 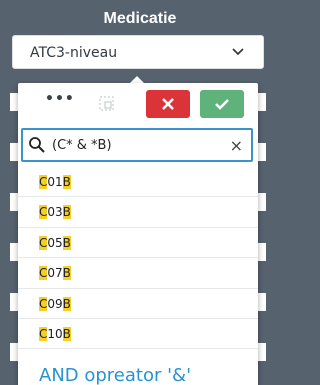 What do you see at coordinates (138, 182) in the screenshot?
I see `list-item: C01B` at bounding box center [138, 182].